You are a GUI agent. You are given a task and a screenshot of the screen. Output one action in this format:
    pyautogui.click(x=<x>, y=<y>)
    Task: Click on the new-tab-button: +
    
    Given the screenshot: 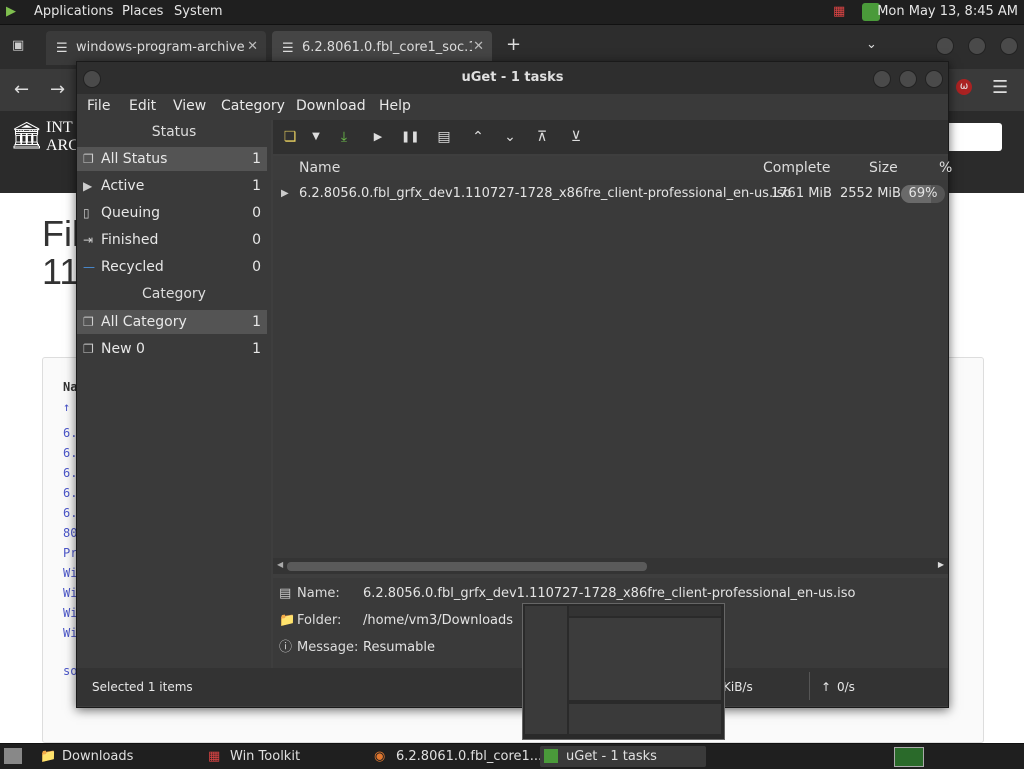 What is the action you would take?
    pyautogui.click(x=513, y=44)
    